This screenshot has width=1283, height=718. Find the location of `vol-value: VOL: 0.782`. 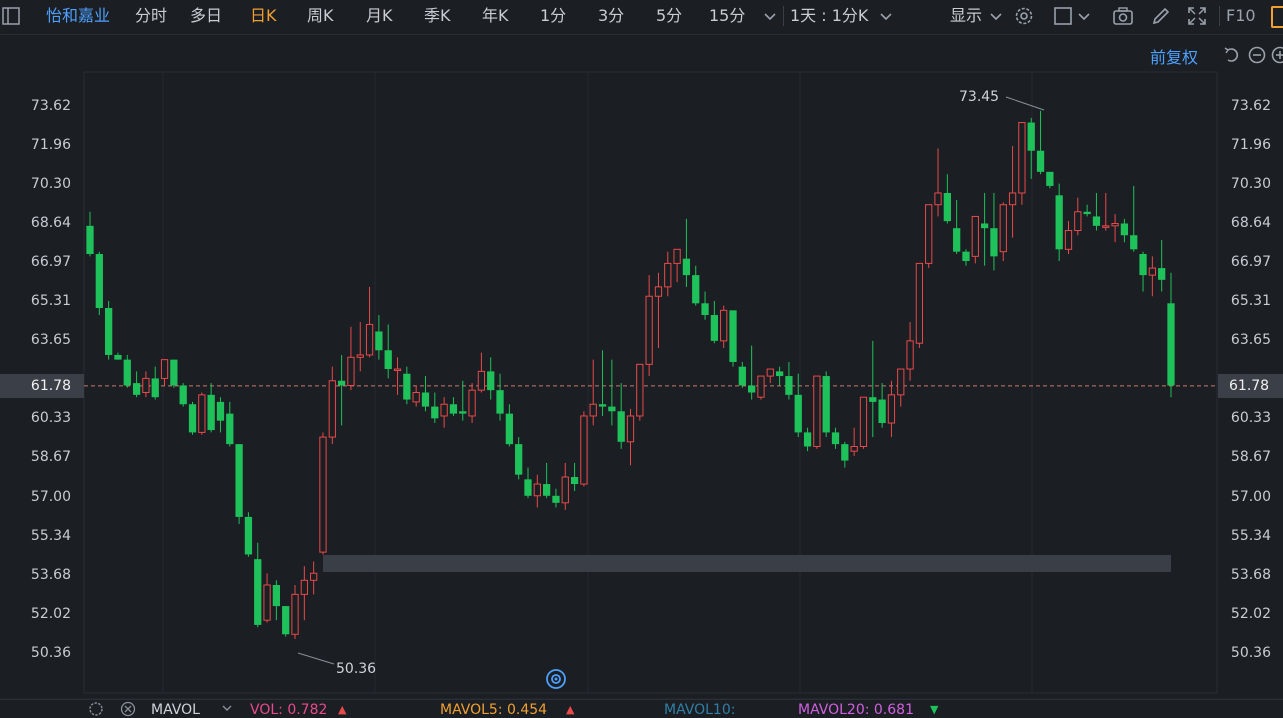

vol-value: VOL: 0.782 is located at coordinates (288, 710).